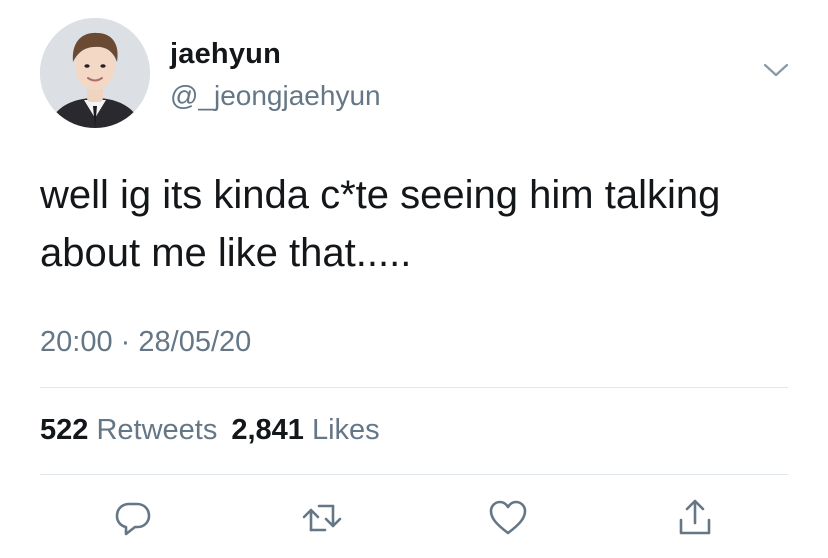 This screenshot has width=828, height=558. What do you see at coordinates (195, 342) in the screenshot?
I see `tweet-date: 28/05/20` at bounding box center [195, 342].